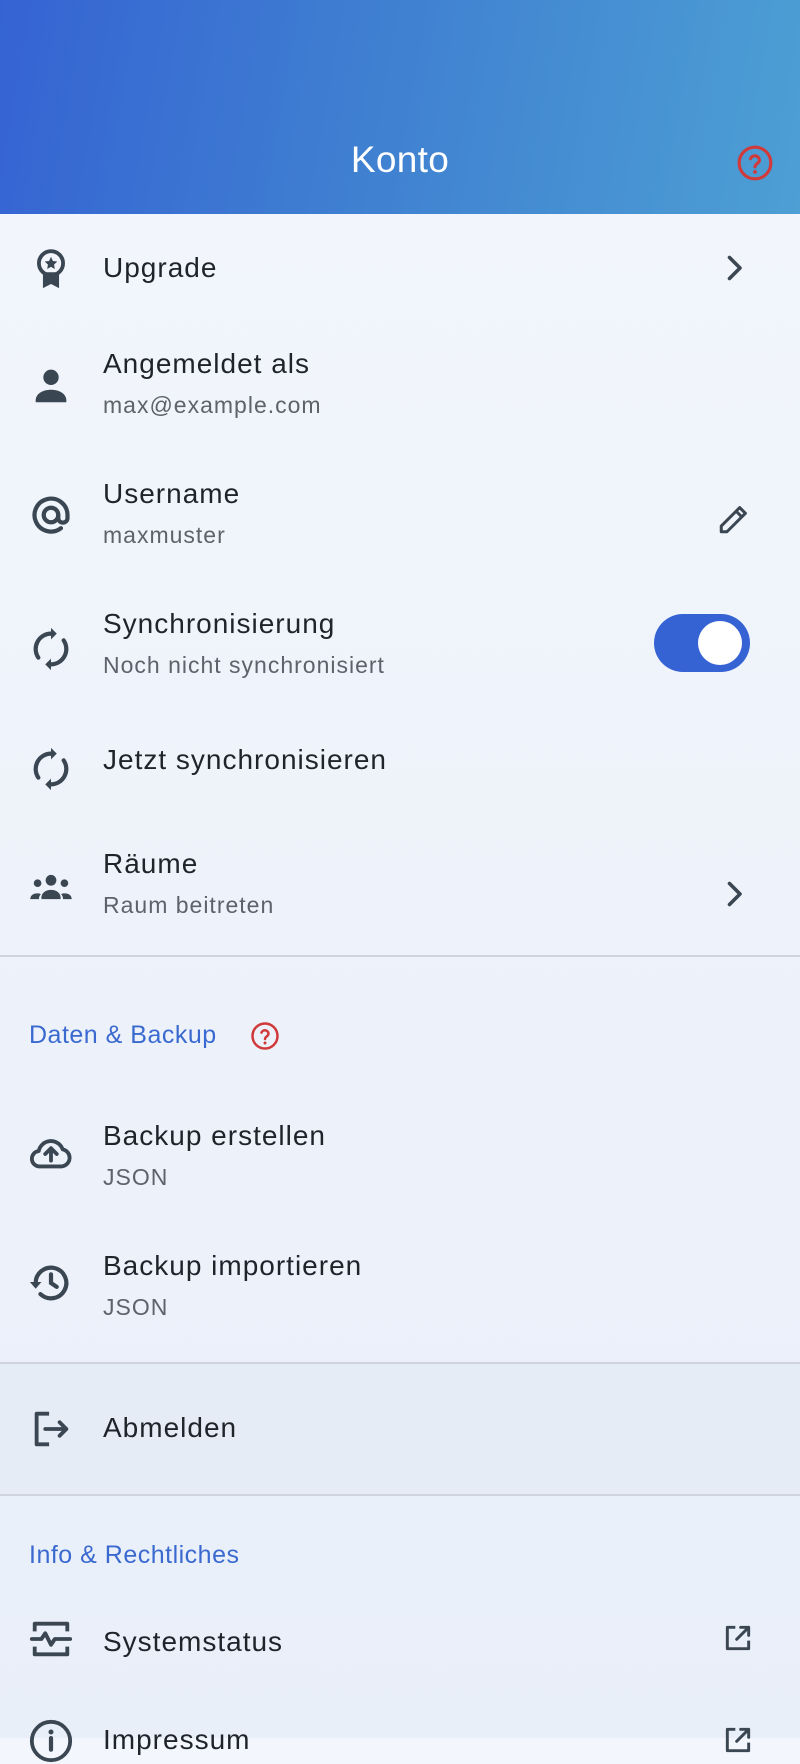  What do you see at coordinates (720, 643) in the screenshot?
I see `sync-toggle-knob` at bounding box center [720, 643].